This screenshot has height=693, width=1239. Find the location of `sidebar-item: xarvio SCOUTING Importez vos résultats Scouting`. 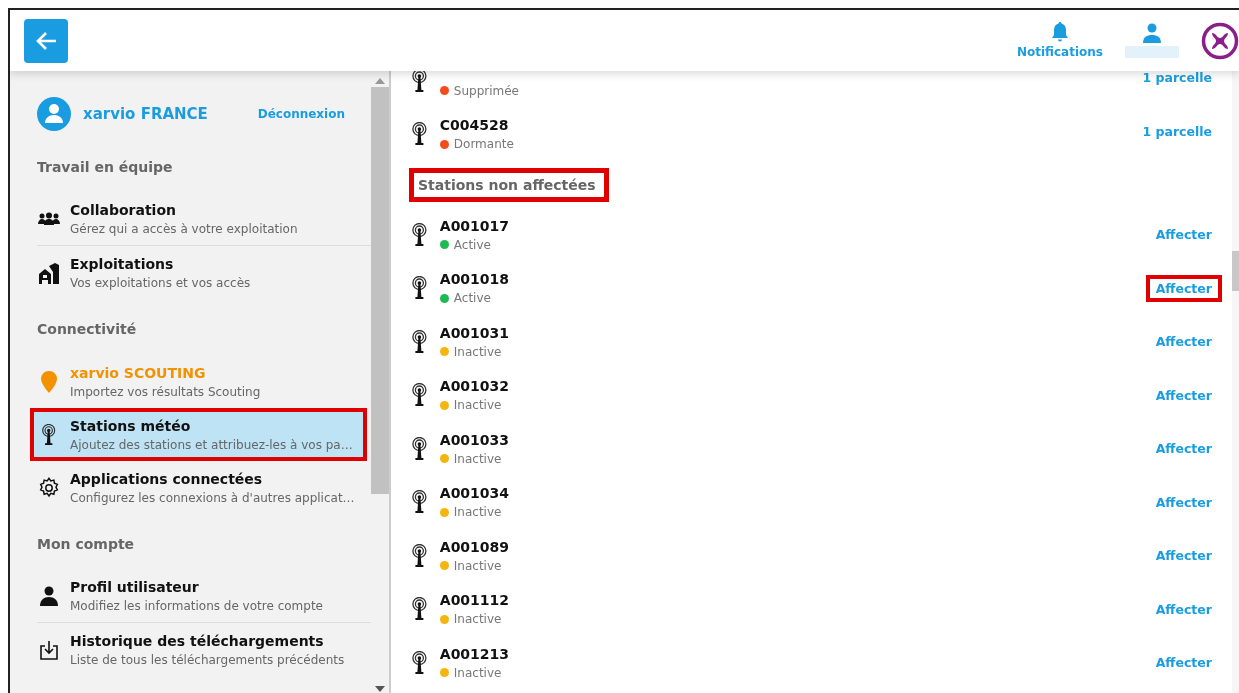

sidebar-item: xarvio SCOUTING Importez vos résultats Scouting is located at coordinates (204, 381).